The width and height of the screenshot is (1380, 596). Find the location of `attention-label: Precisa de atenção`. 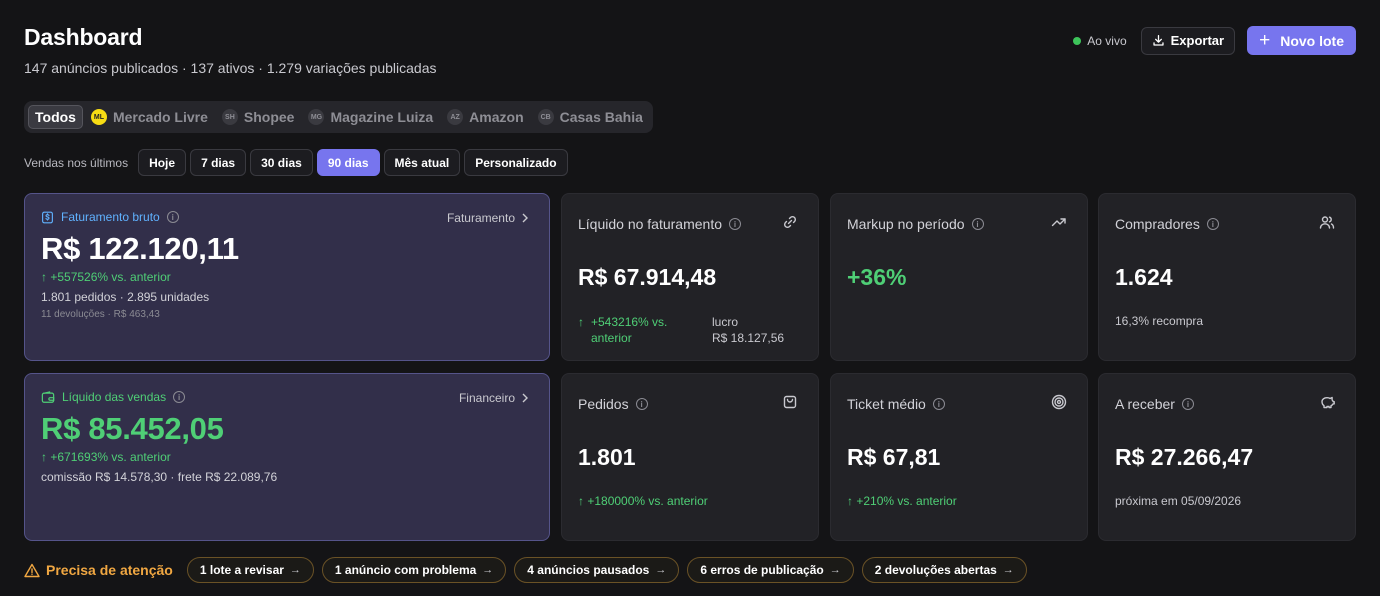

attention-label: Precisa de atenção is located at coordinates (98, 570).